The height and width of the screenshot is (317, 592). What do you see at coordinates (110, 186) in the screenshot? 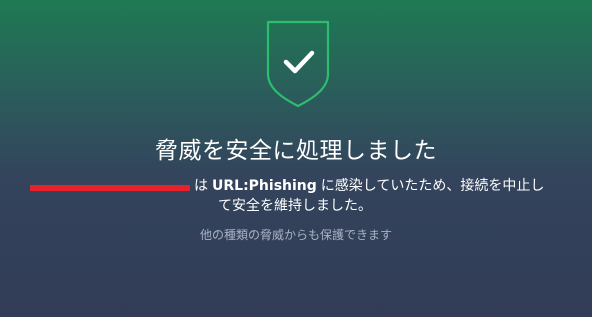
I see `redacted-url` at bounding box center [110, 186].